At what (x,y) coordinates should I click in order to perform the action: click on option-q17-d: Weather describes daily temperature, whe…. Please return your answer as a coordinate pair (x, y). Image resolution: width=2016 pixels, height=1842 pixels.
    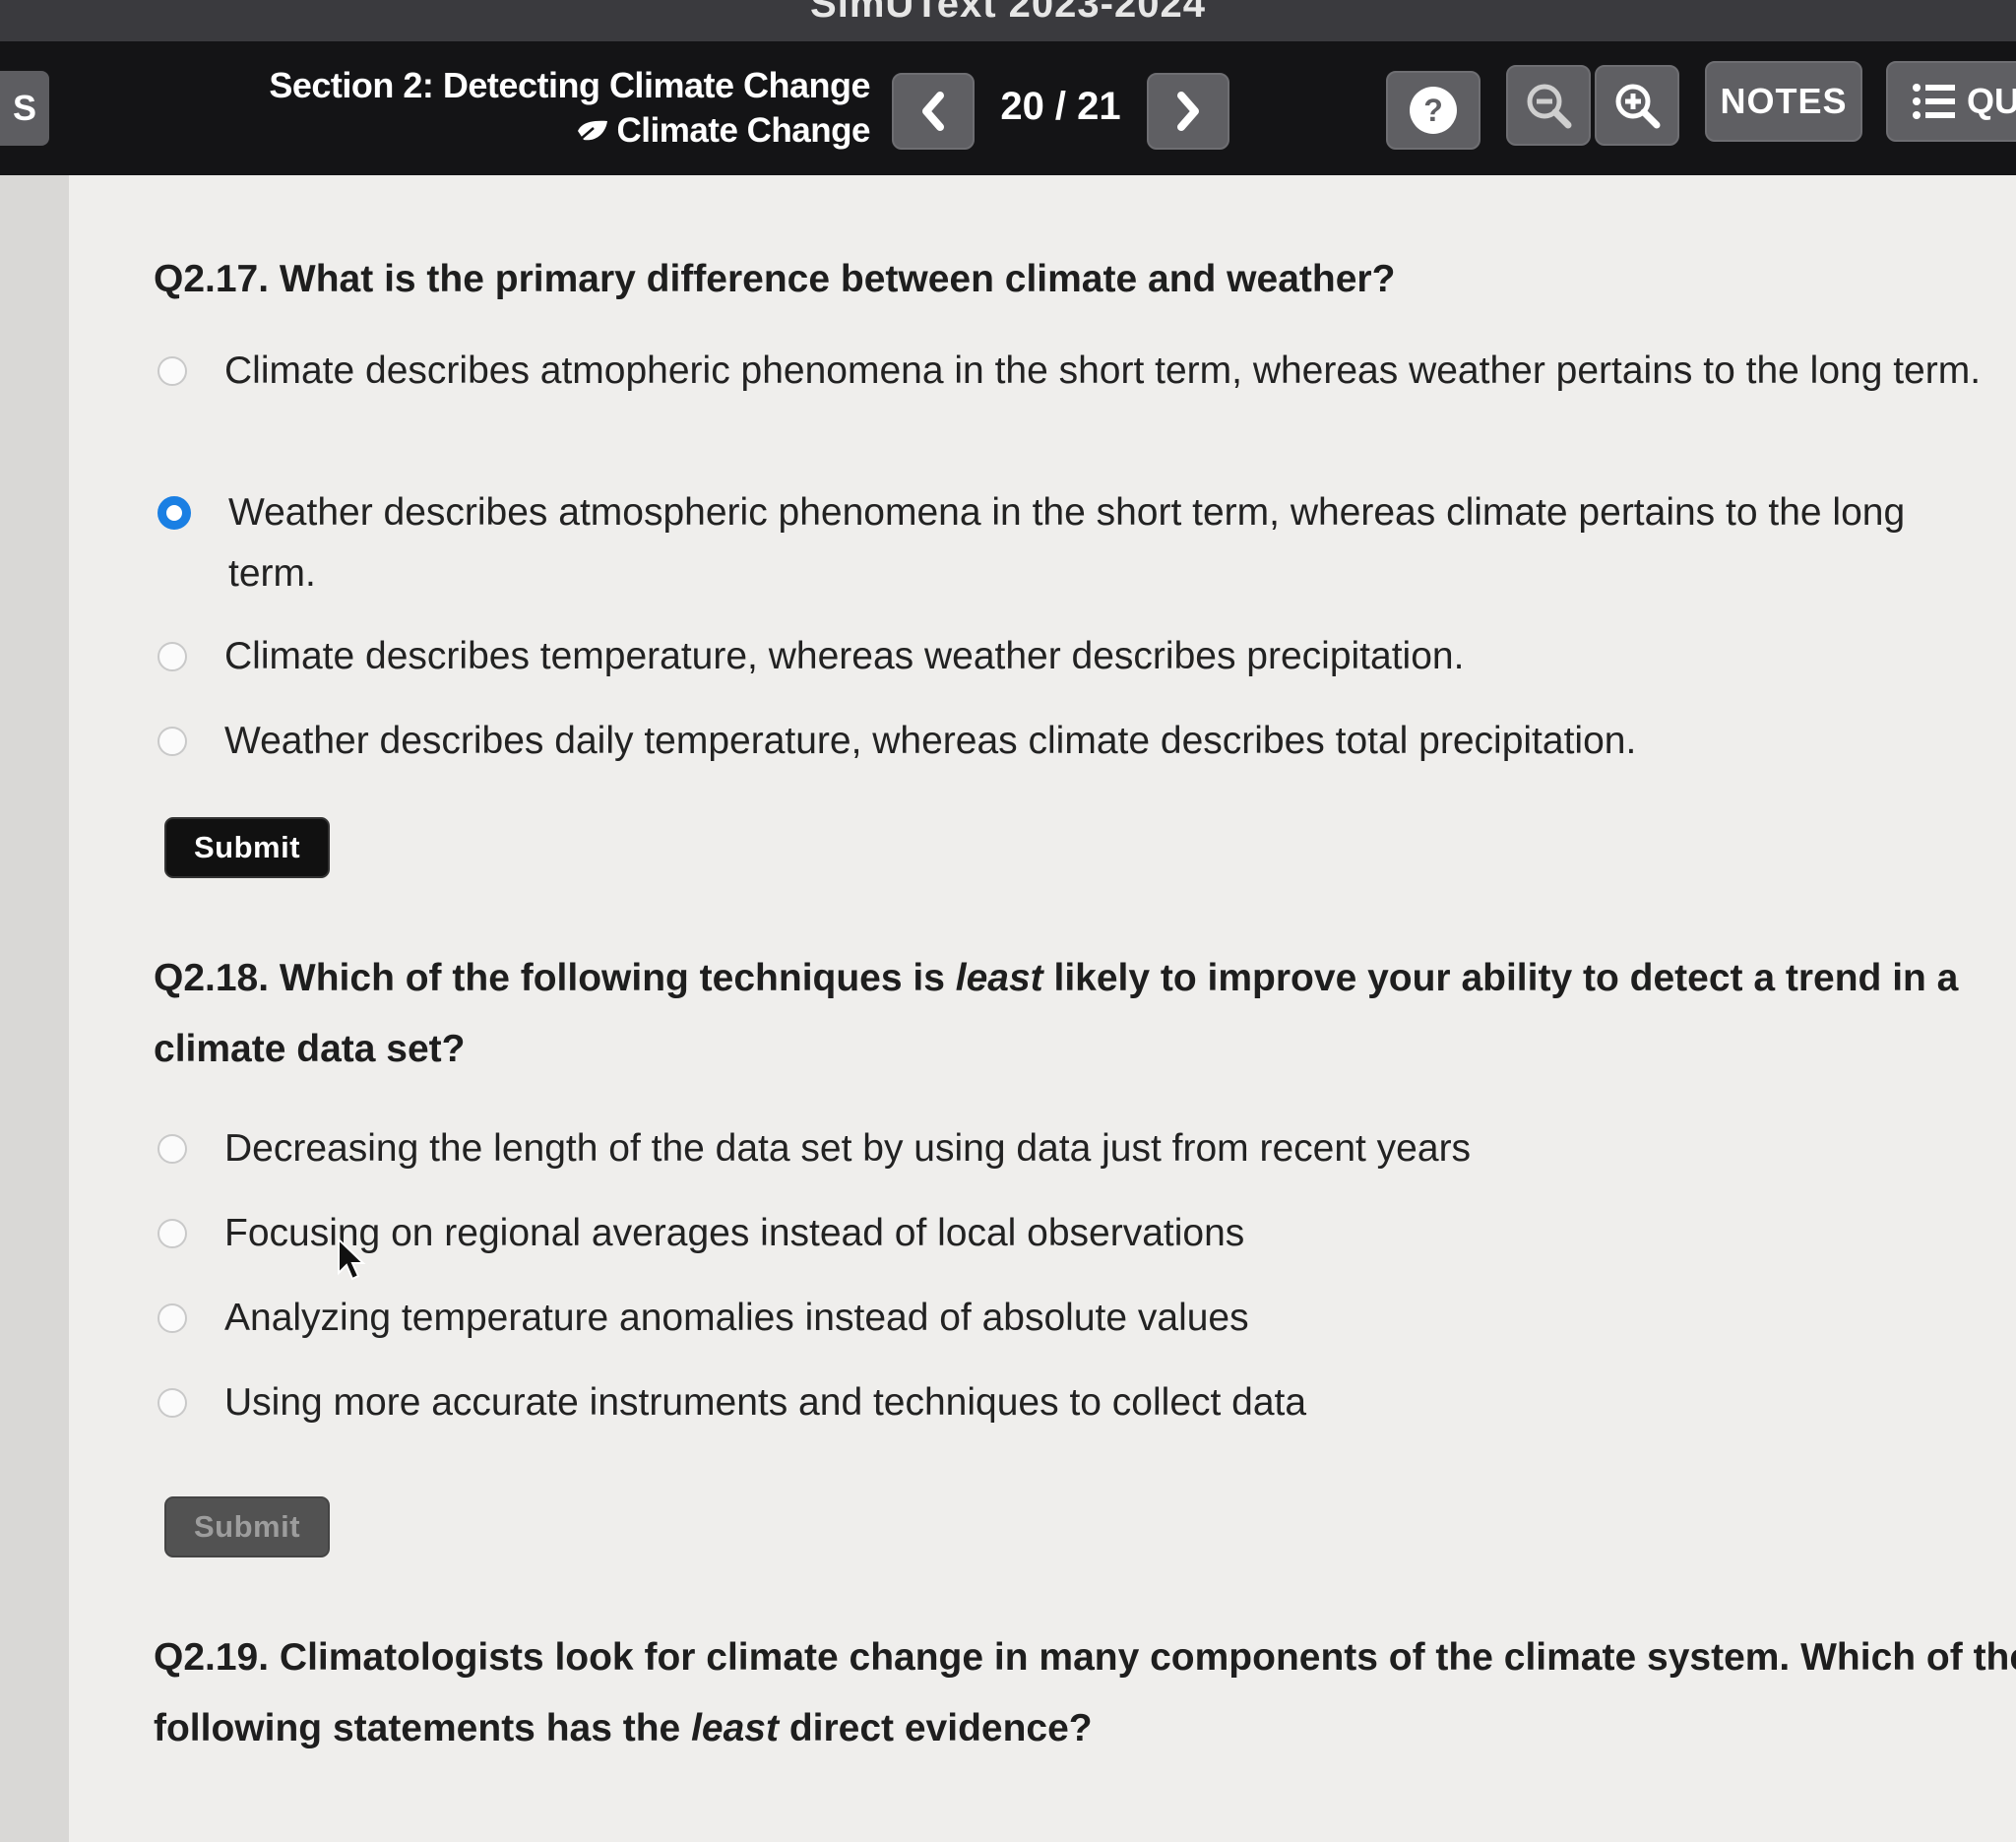
    Looking at the image, I should click on (1078, 741).